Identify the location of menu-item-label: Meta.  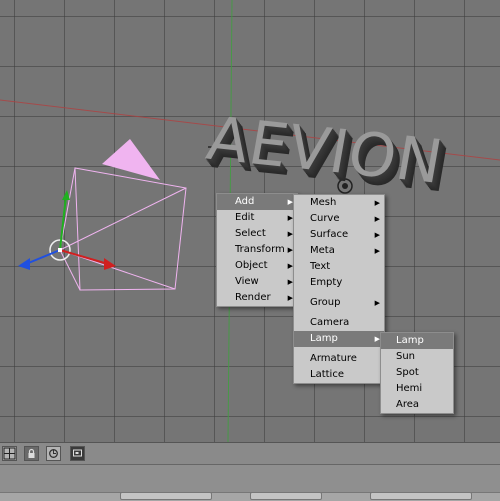
(322, 250).